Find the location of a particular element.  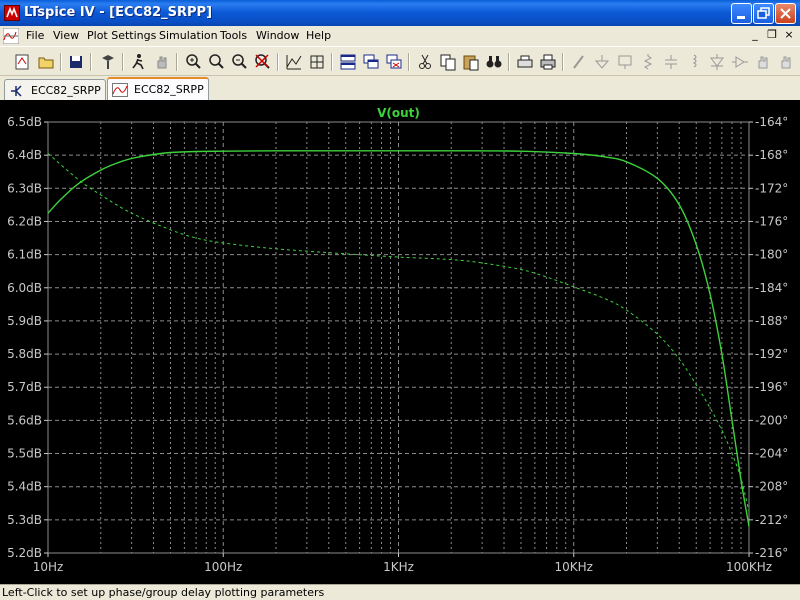

menu-view: View is located at coordinates (66, 35).